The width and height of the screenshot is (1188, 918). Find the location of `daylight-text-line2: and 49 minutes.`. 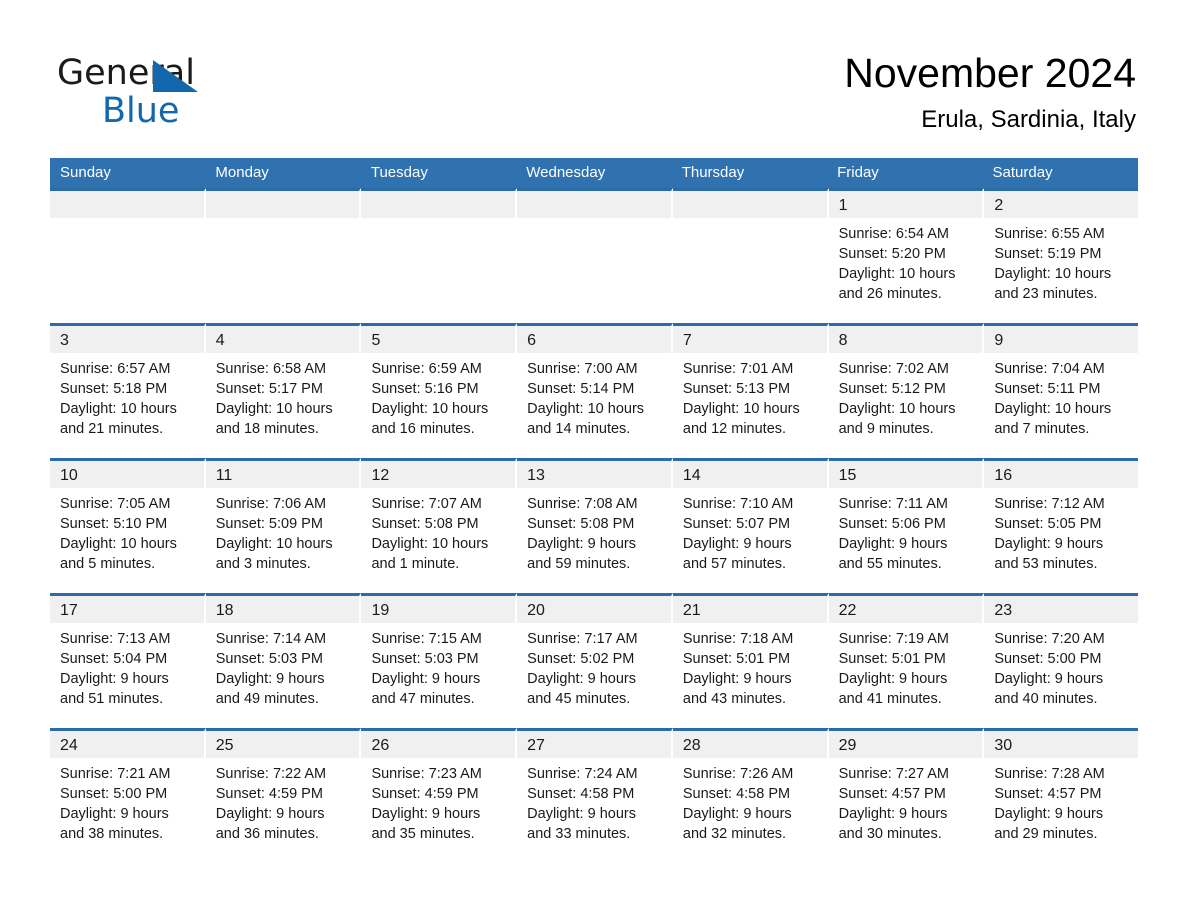

daylight-text-line2: and 49 minutes. is located at coordinates (267, 699).